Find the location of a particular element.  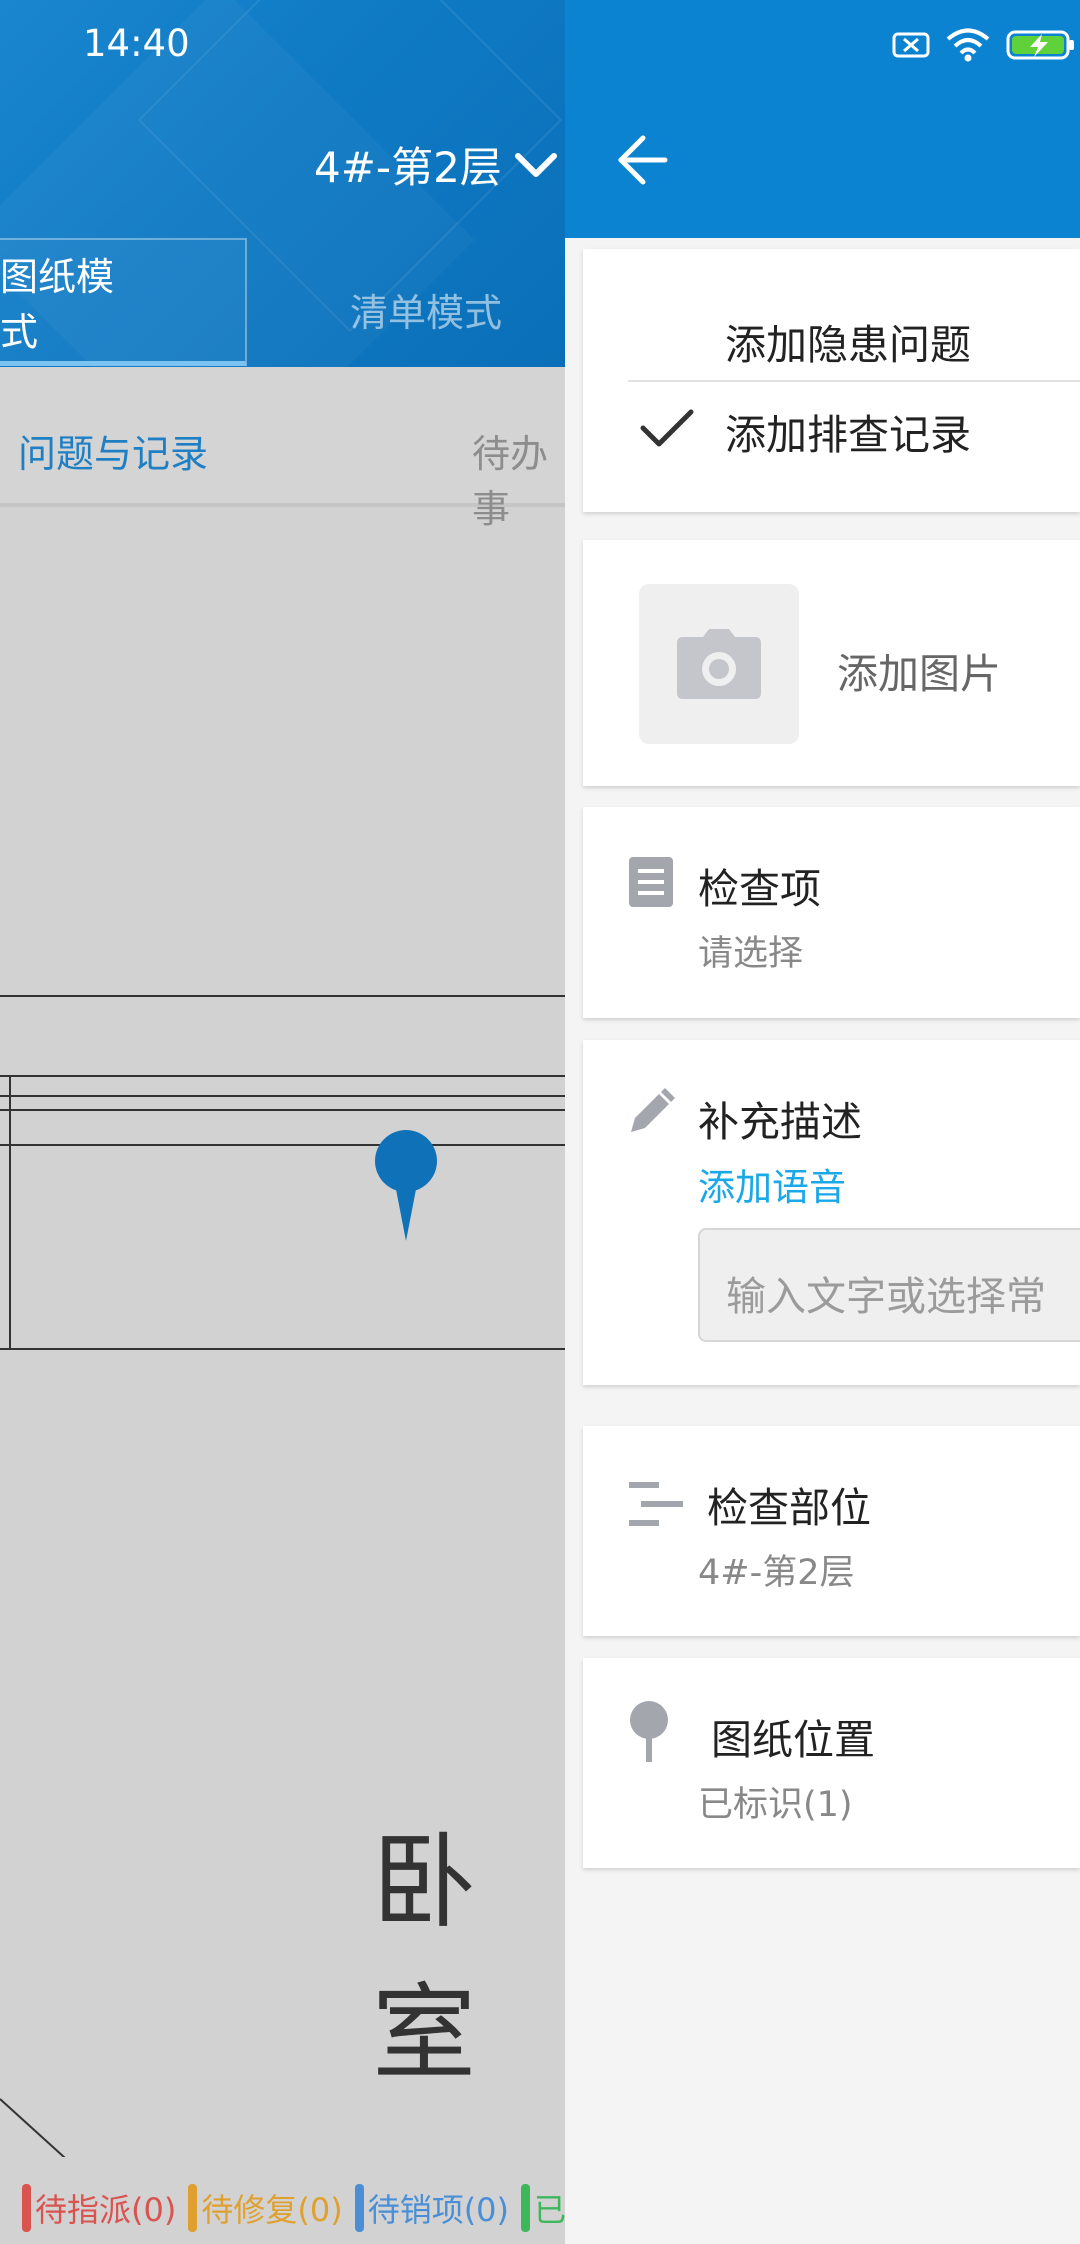

tab-drawing-mode: 图纸模式 is located at coordinates (123, 302).